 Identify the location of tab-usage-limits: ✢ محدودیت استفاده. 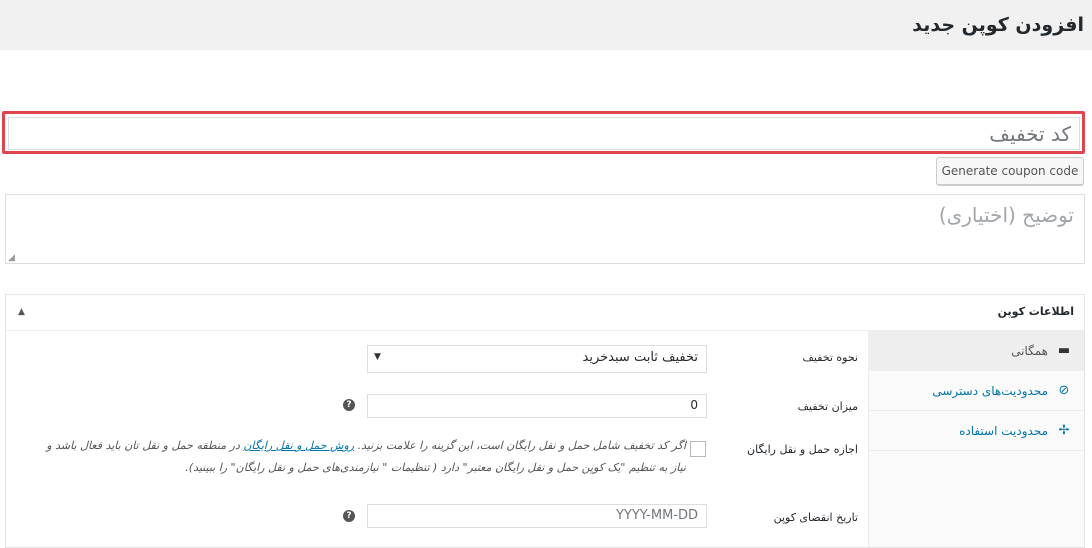
(976, 431).